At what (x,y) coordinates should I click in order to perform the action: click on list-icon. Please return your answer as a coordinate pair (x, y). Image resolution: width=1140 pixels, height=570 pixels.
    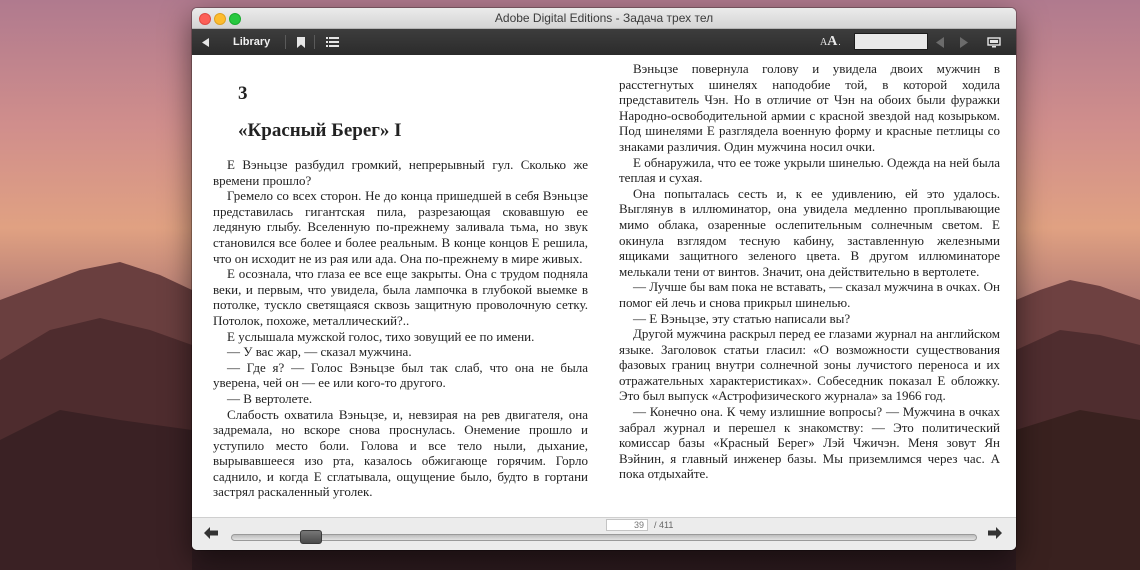
    Looking at the image, I should click on (332, 42).